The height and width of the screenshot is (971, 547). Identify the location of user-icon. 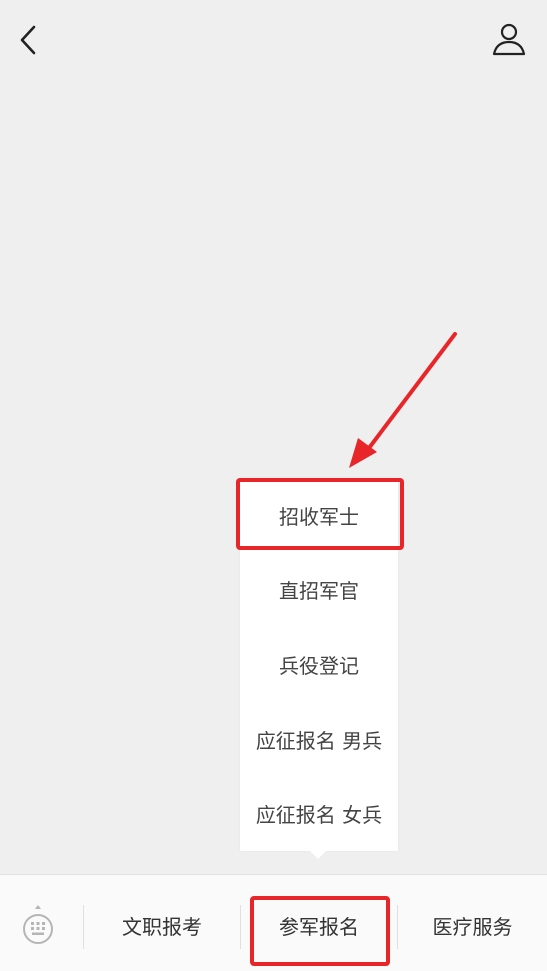
(509, 39).